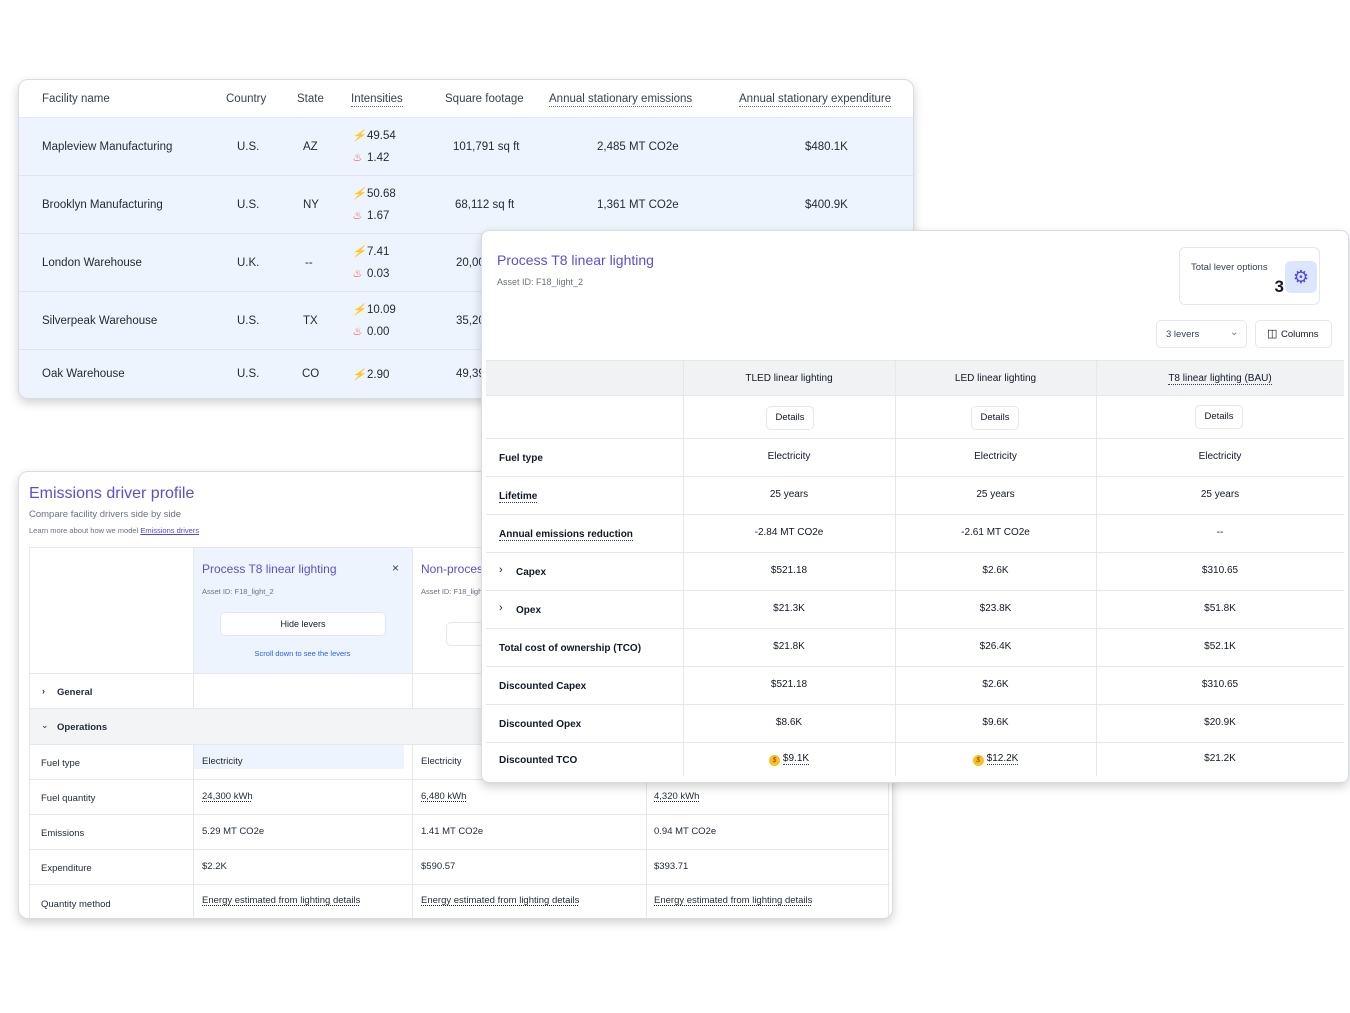 The width and height of the screenshot is (1350, 1013). I want to click on page-title: Emissions driver profile, so click(112, 493).